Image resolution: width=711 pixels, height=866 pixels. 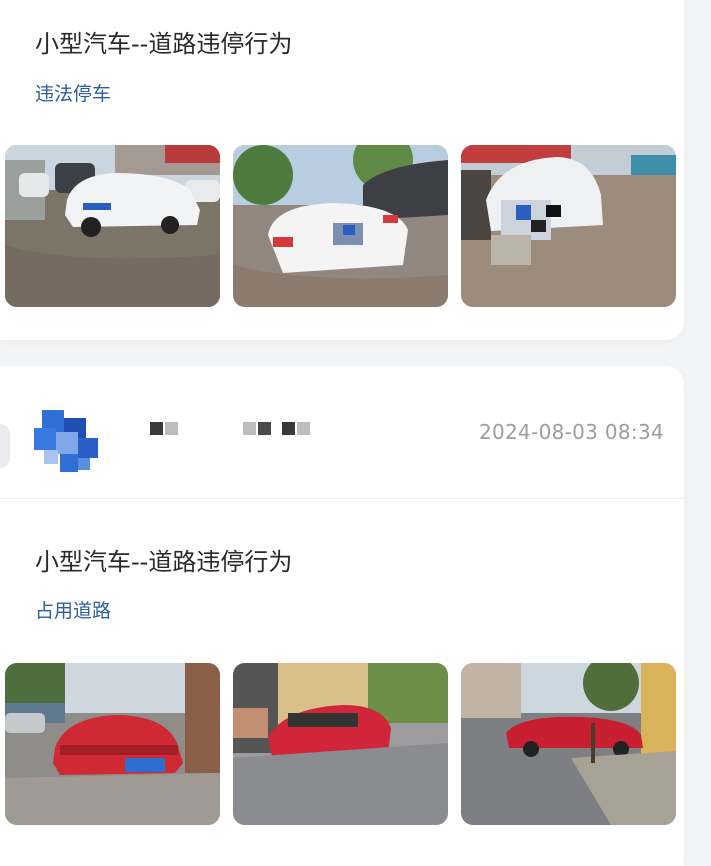 What do you see at coordinates (5, 446) in the screenshot?
I see `side-notch` at bounding box center [5, 446].